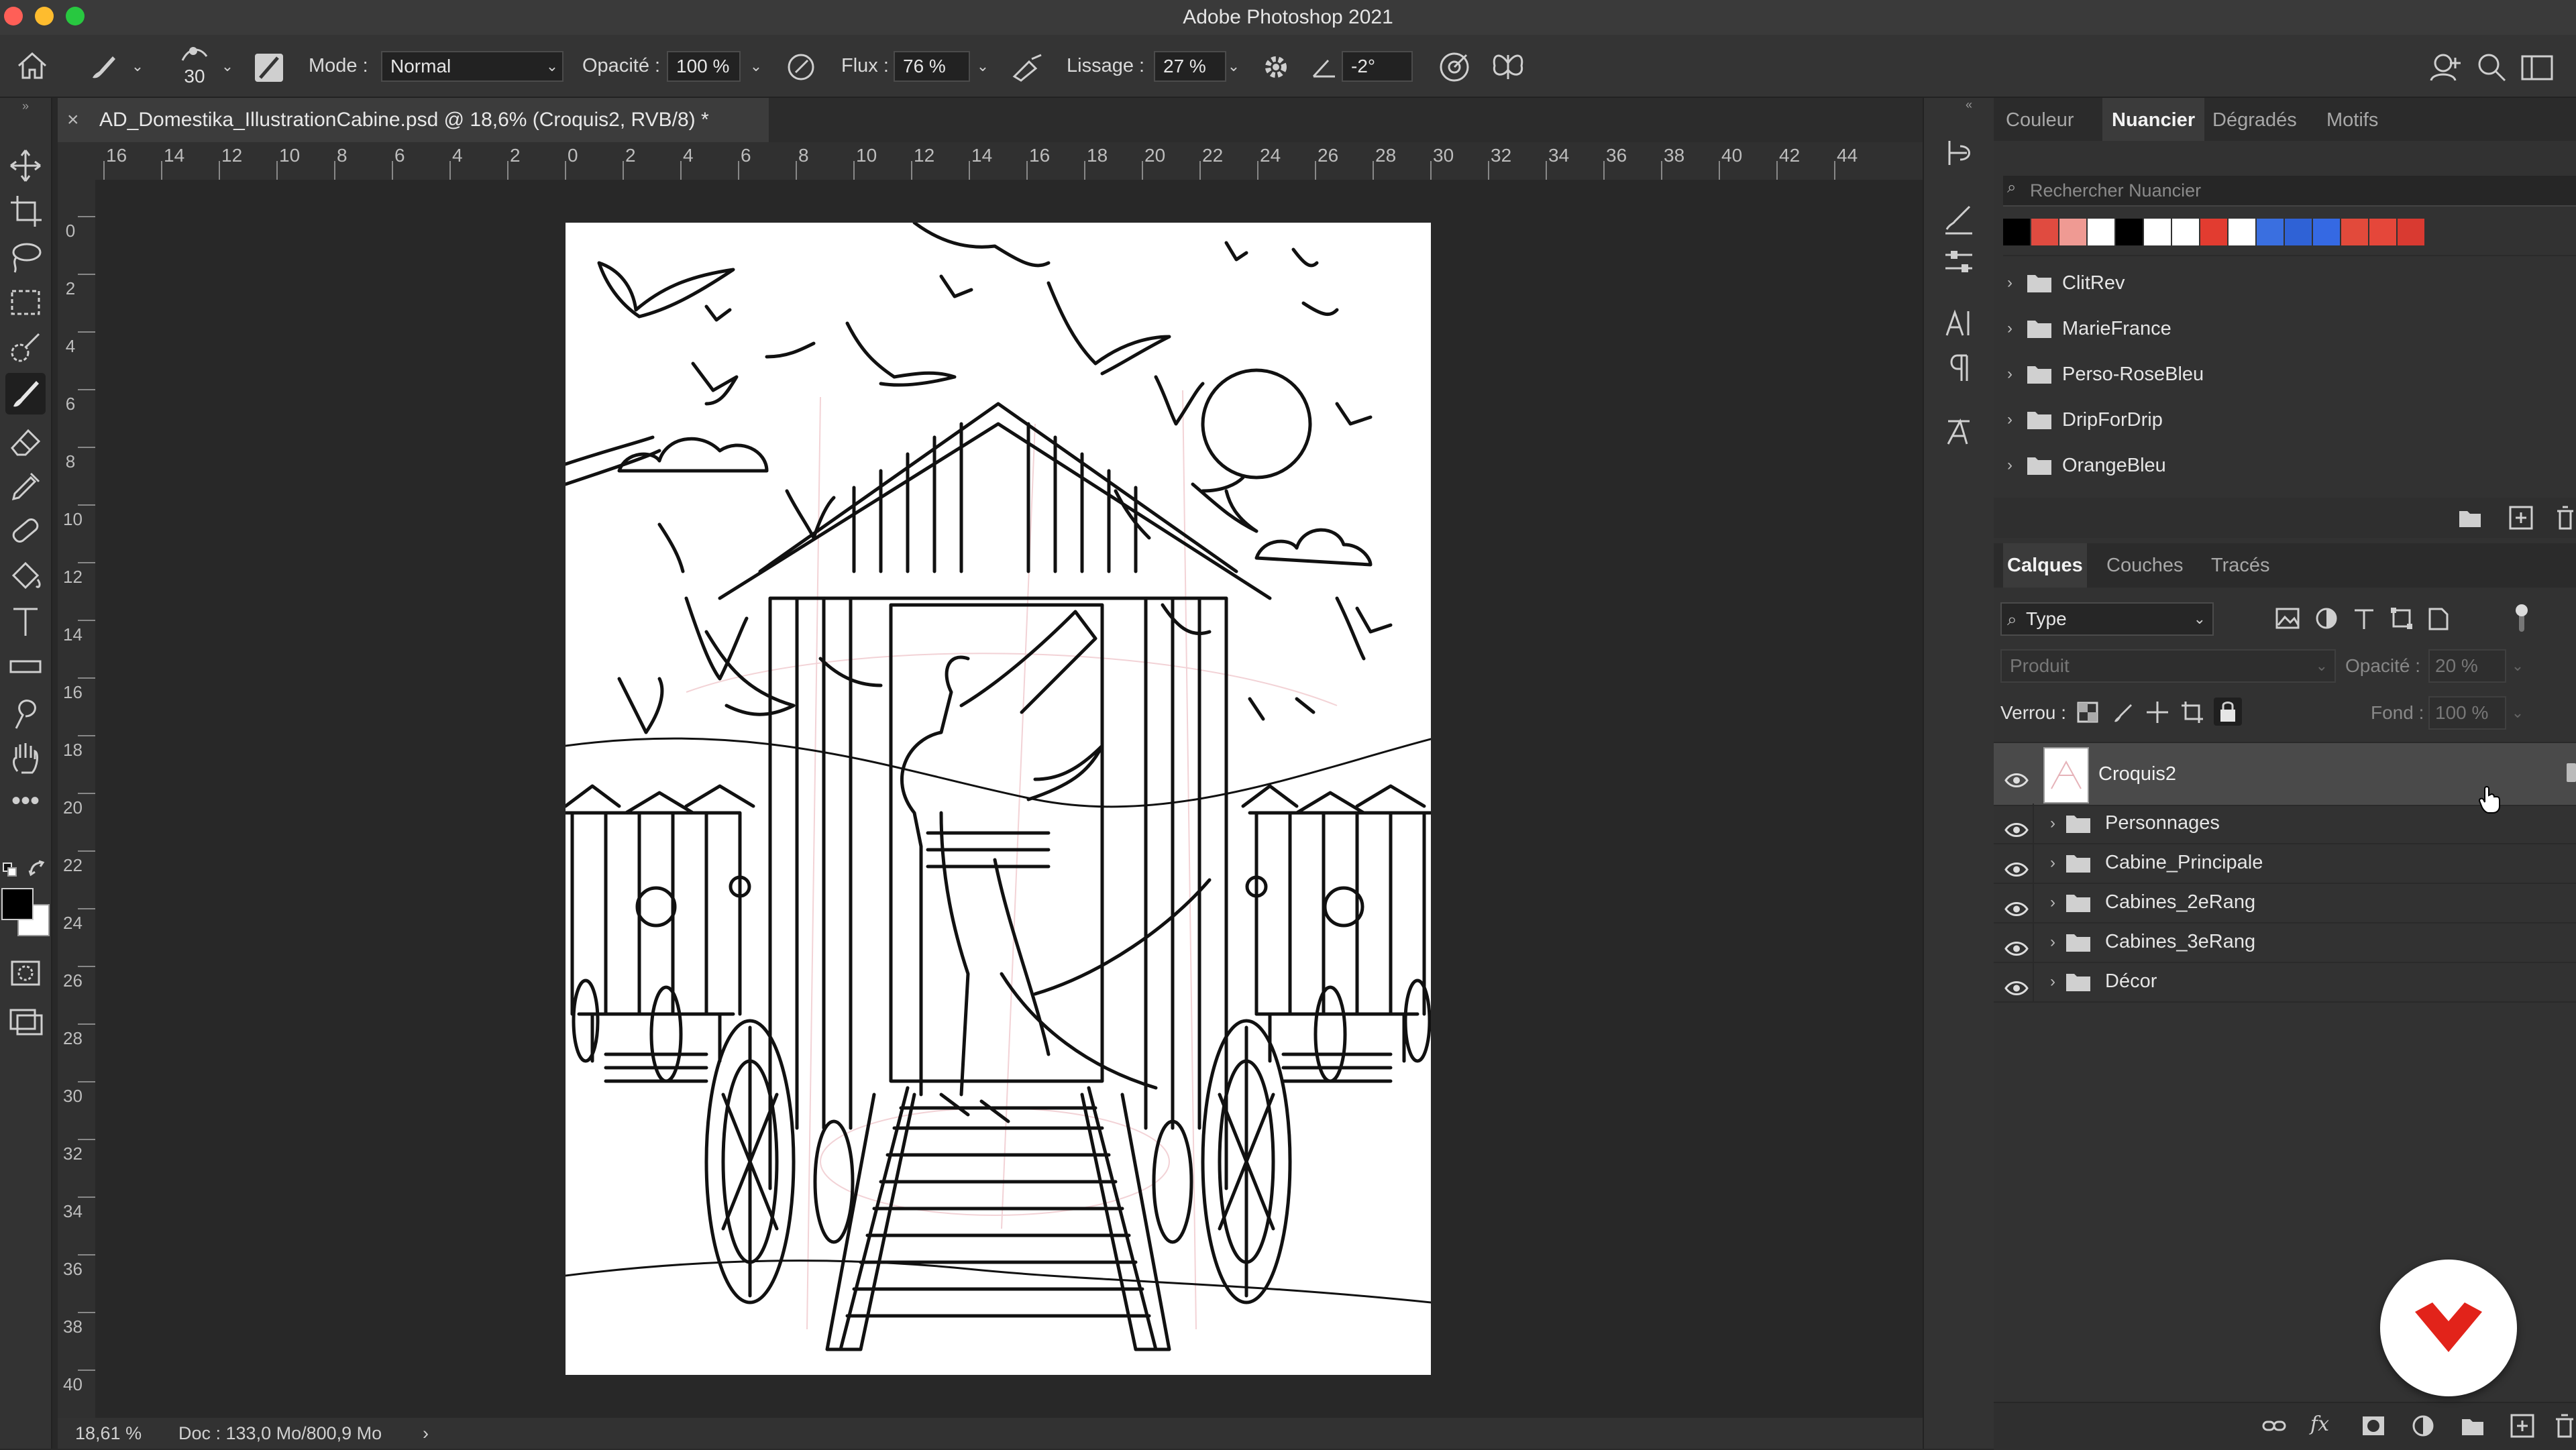  What do you see at coordinates (1959, 153) in the screenshot?
I see `history-icon` at bounding box center [1959, 153].